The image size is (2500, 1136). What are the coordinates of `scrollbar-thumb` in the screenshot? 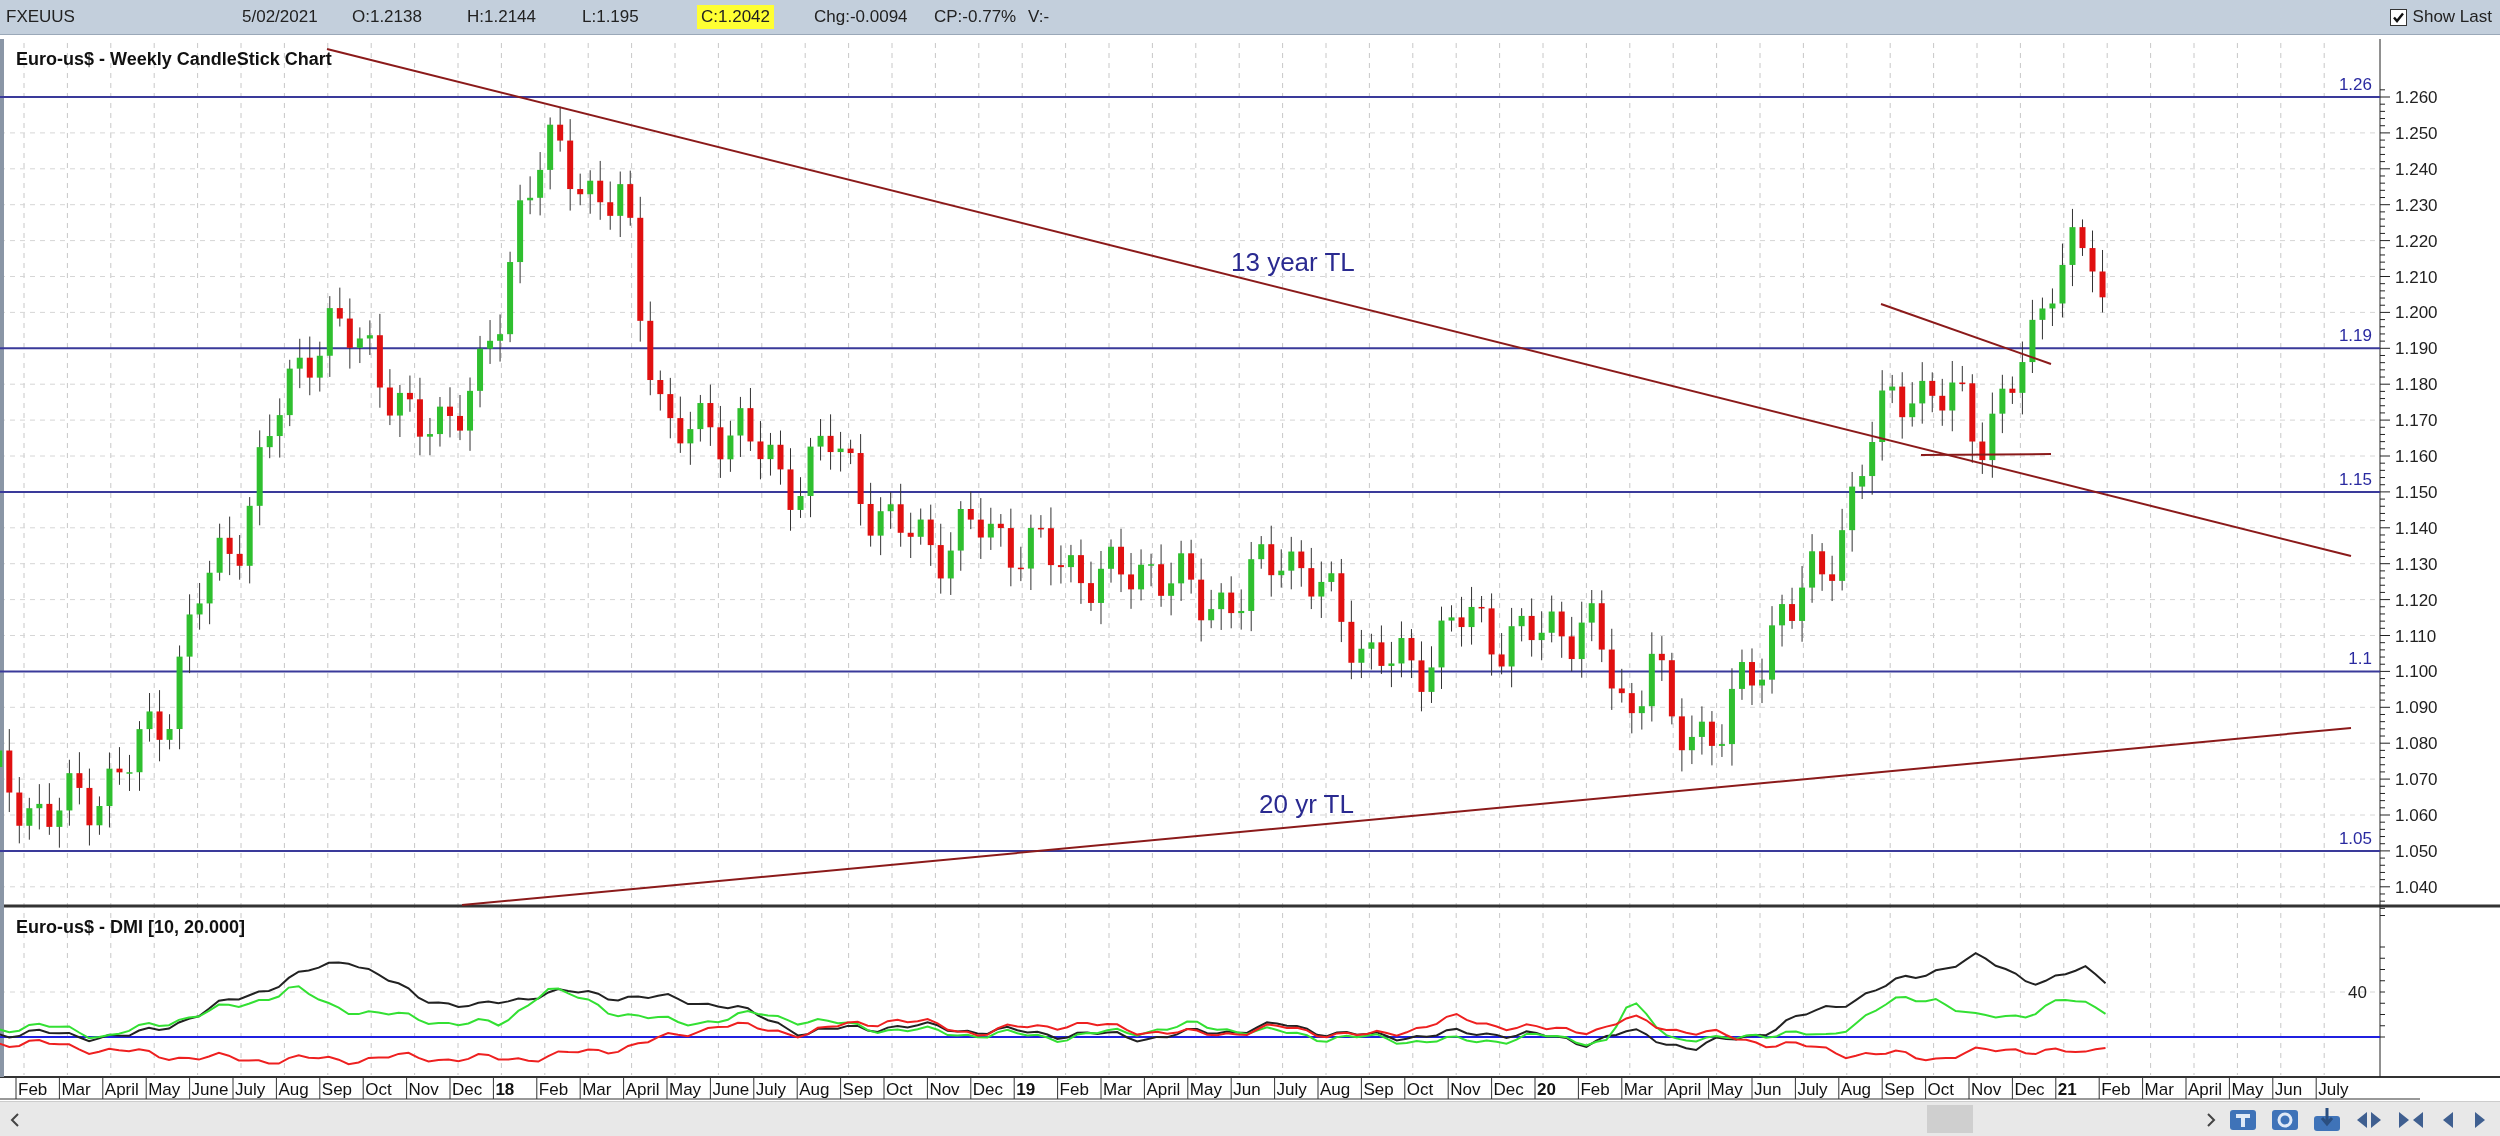 It's located at (1950, 1119).